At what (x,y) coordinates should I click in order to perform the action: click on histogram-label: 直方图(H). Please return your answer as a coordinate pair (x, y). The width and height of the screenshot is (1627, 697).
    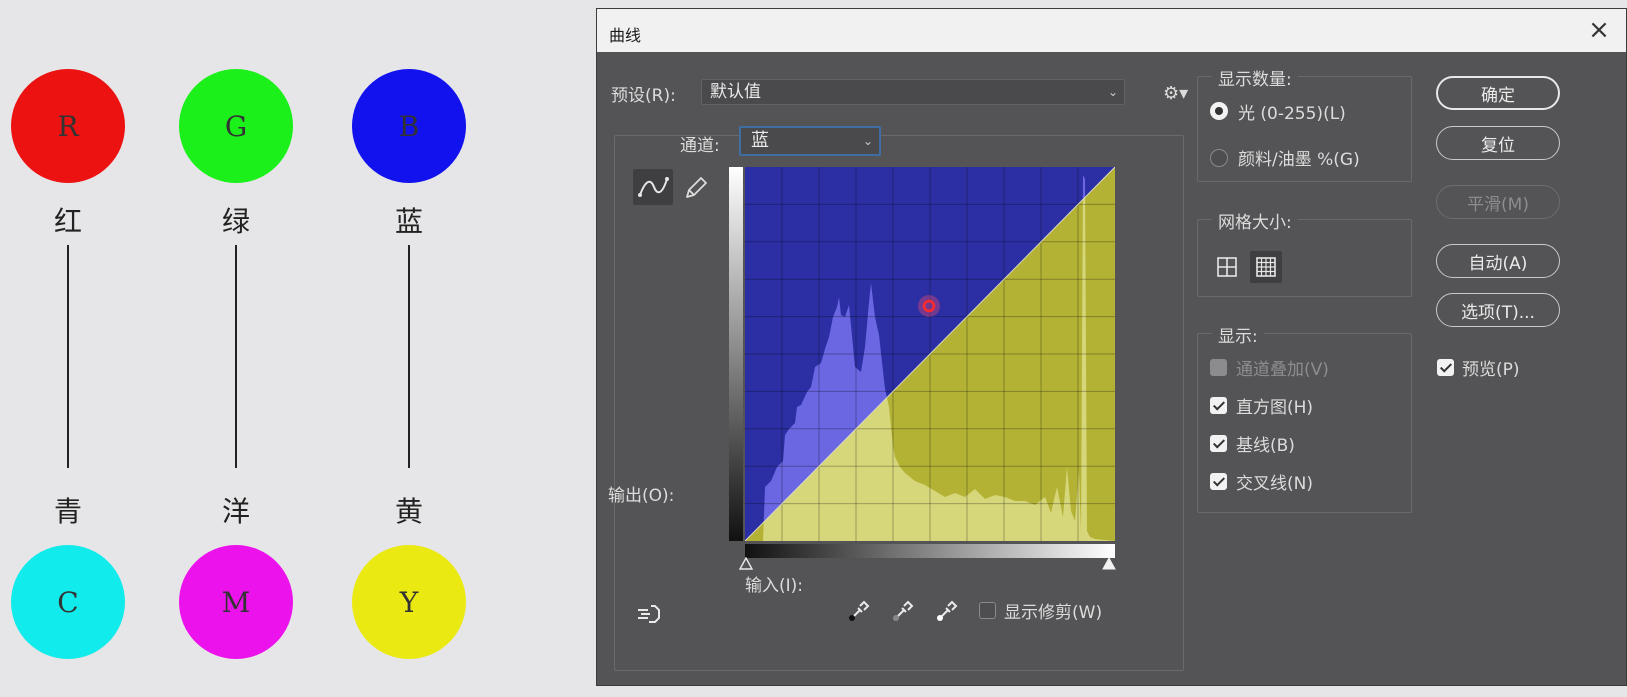
    Looking at the image, I should click on (1275, 408).